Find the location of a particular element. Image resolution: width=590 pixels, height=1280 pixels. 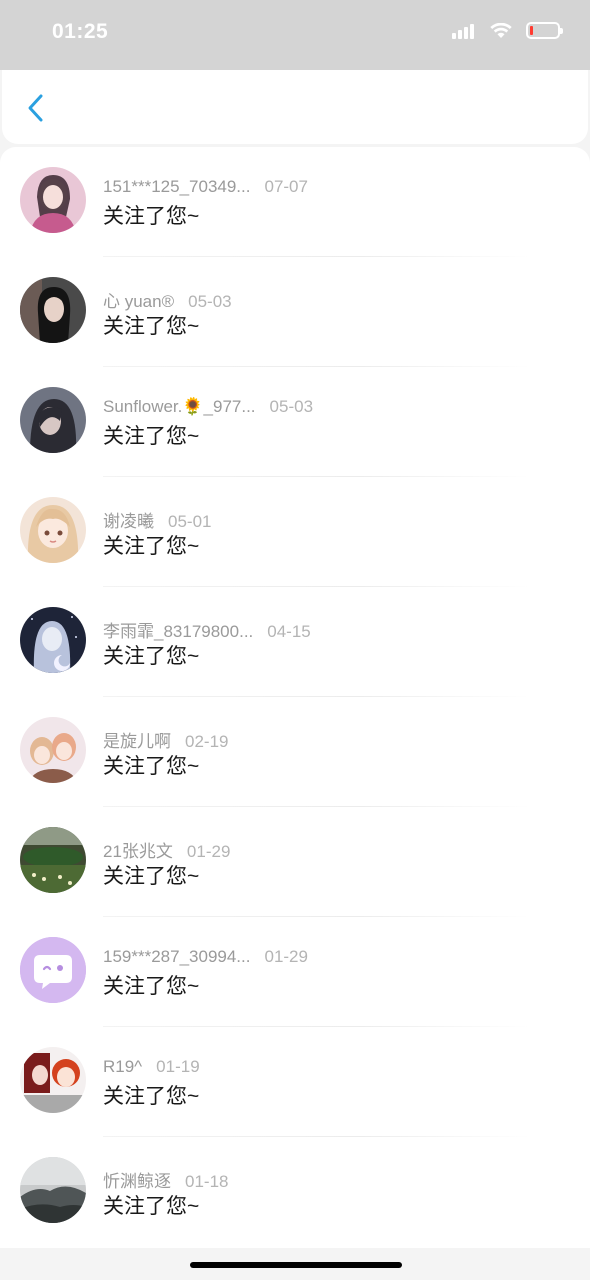

list-item: 159***287_30994... 01-29 关注了您~ is located at coordinates (295, 972).